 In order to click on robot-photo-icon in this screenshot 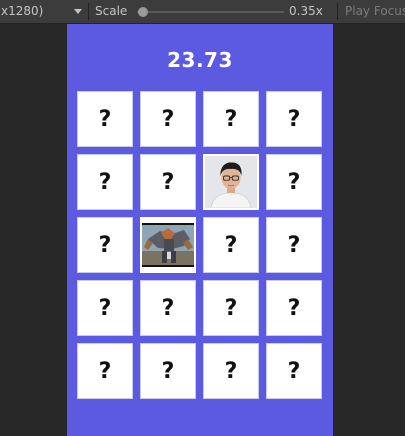, I will do `click(168, 245)`.